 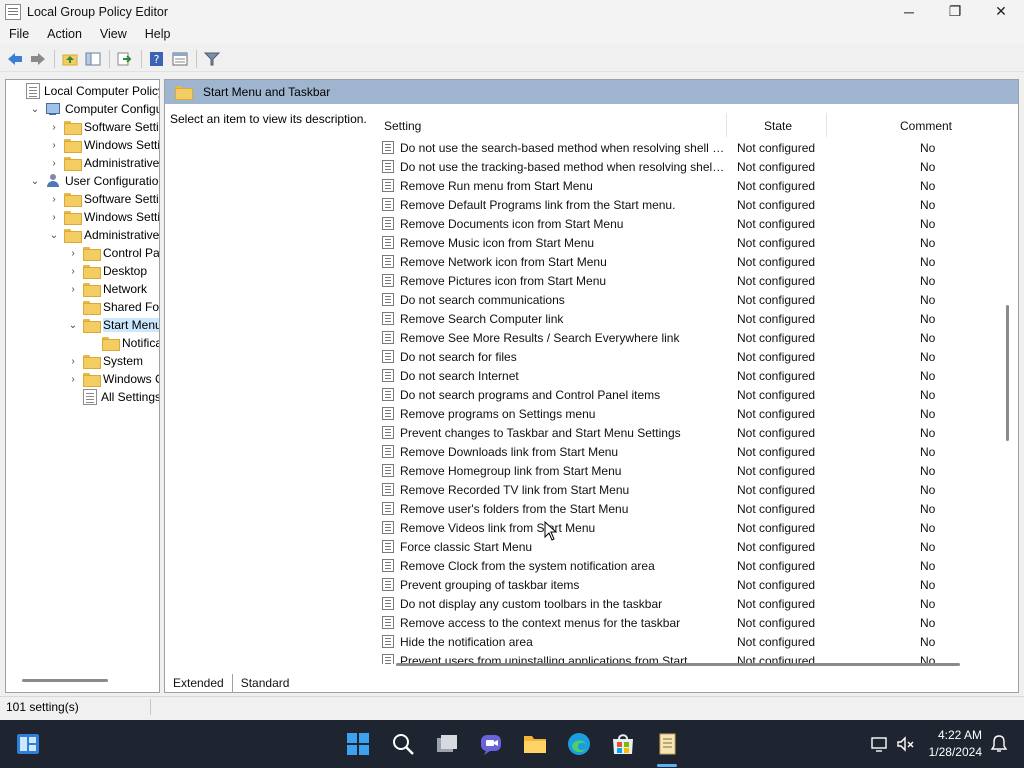 What do you see at coordinates (955, 11) in the screenshot?
I see `maximize-button: ❐` at bounding box center [955, 11].